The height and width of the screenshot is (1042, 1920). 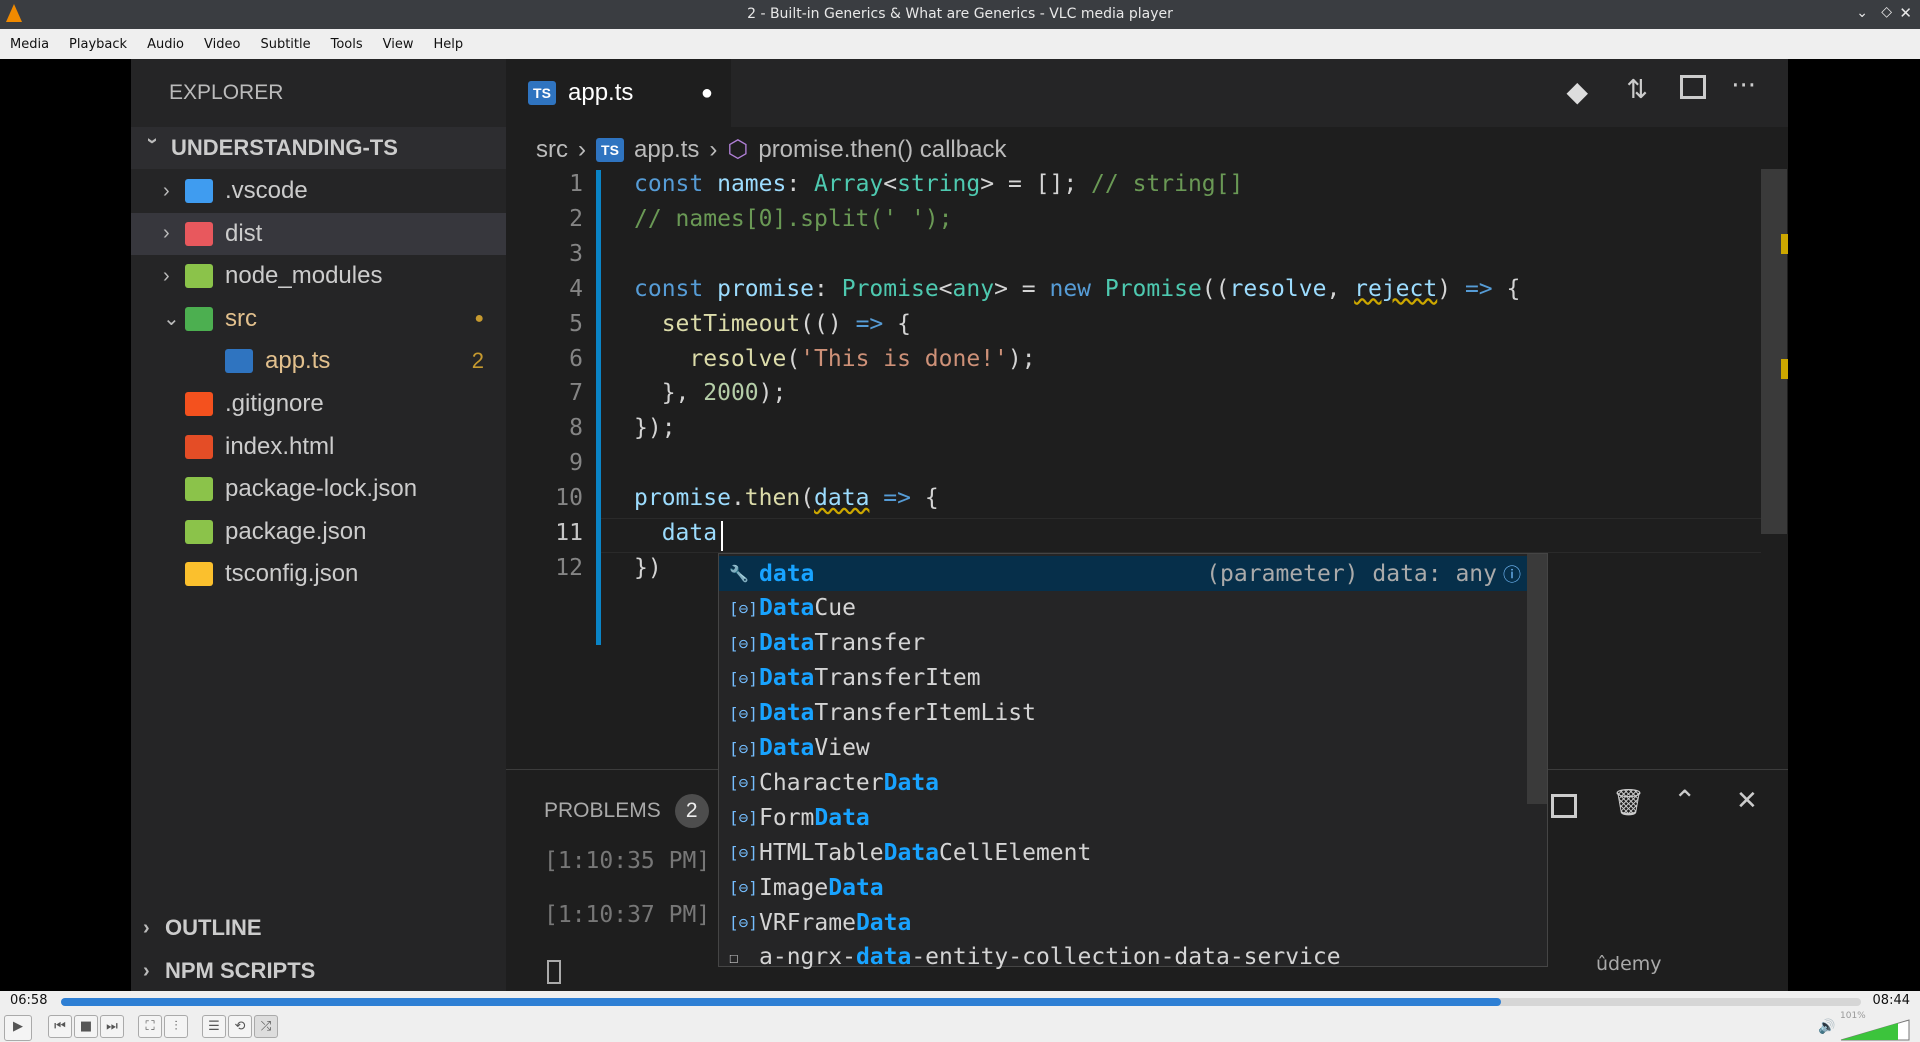 I want to click on code-token: });, so click(x=655, y=428).